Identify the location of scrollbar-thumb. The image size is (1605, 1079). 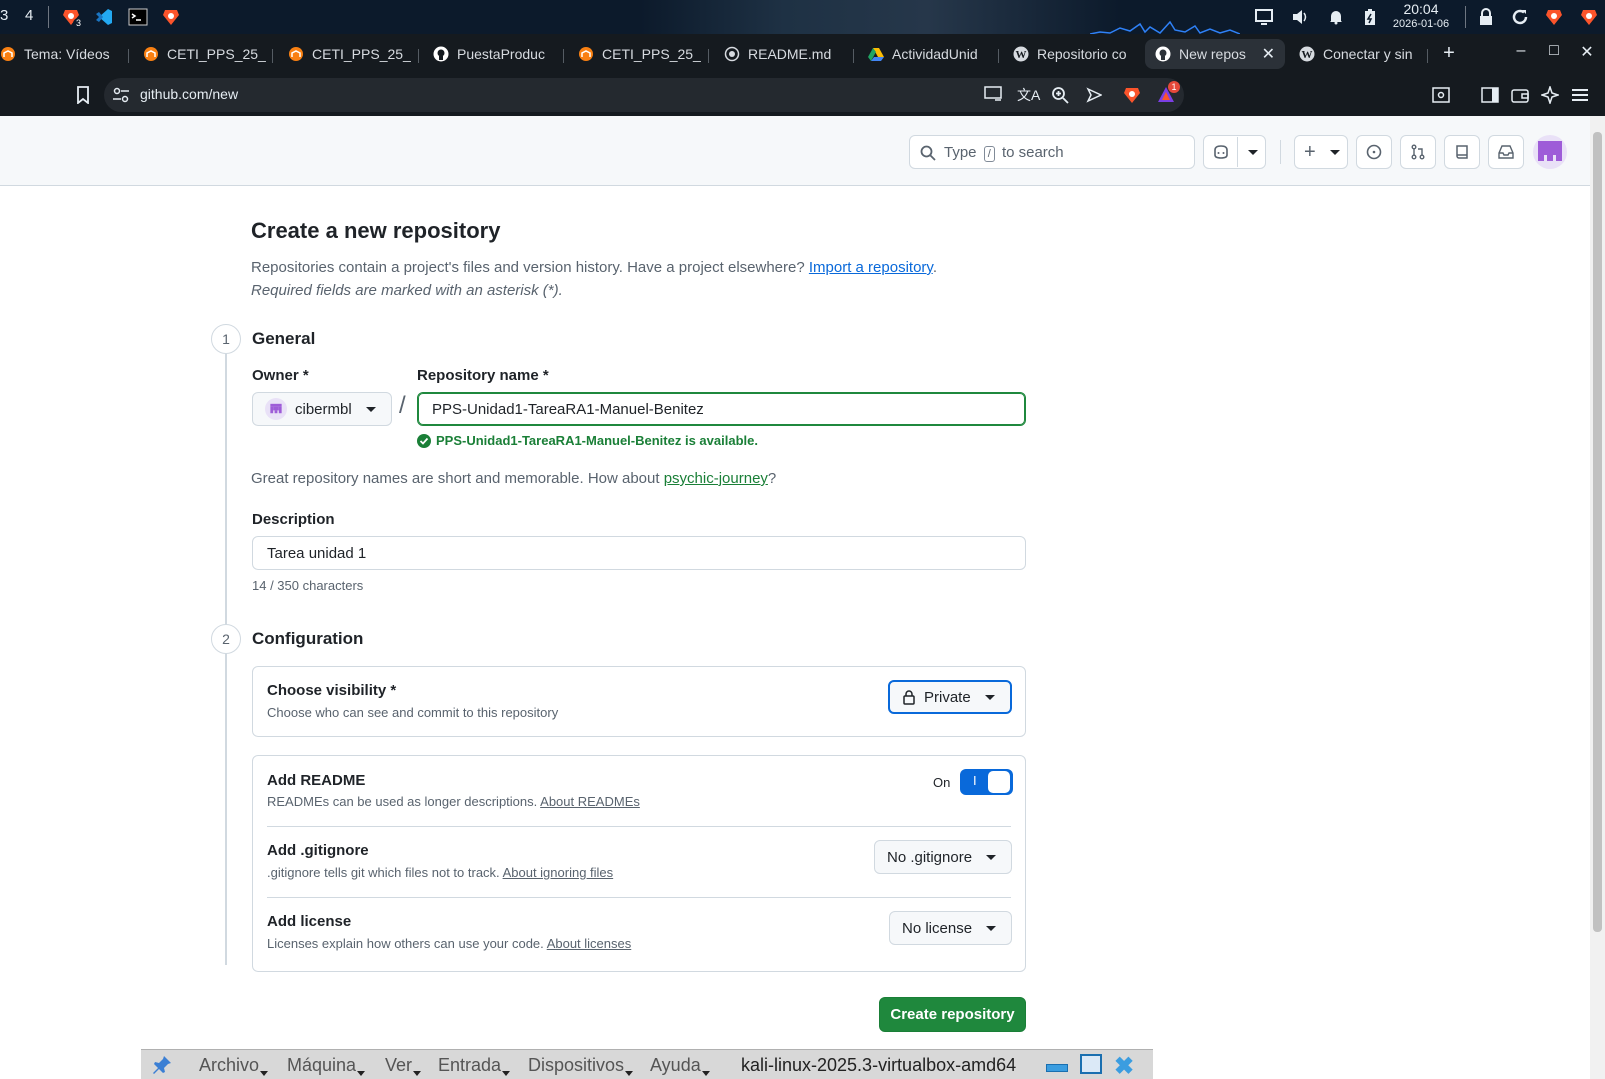
(1597, 532).